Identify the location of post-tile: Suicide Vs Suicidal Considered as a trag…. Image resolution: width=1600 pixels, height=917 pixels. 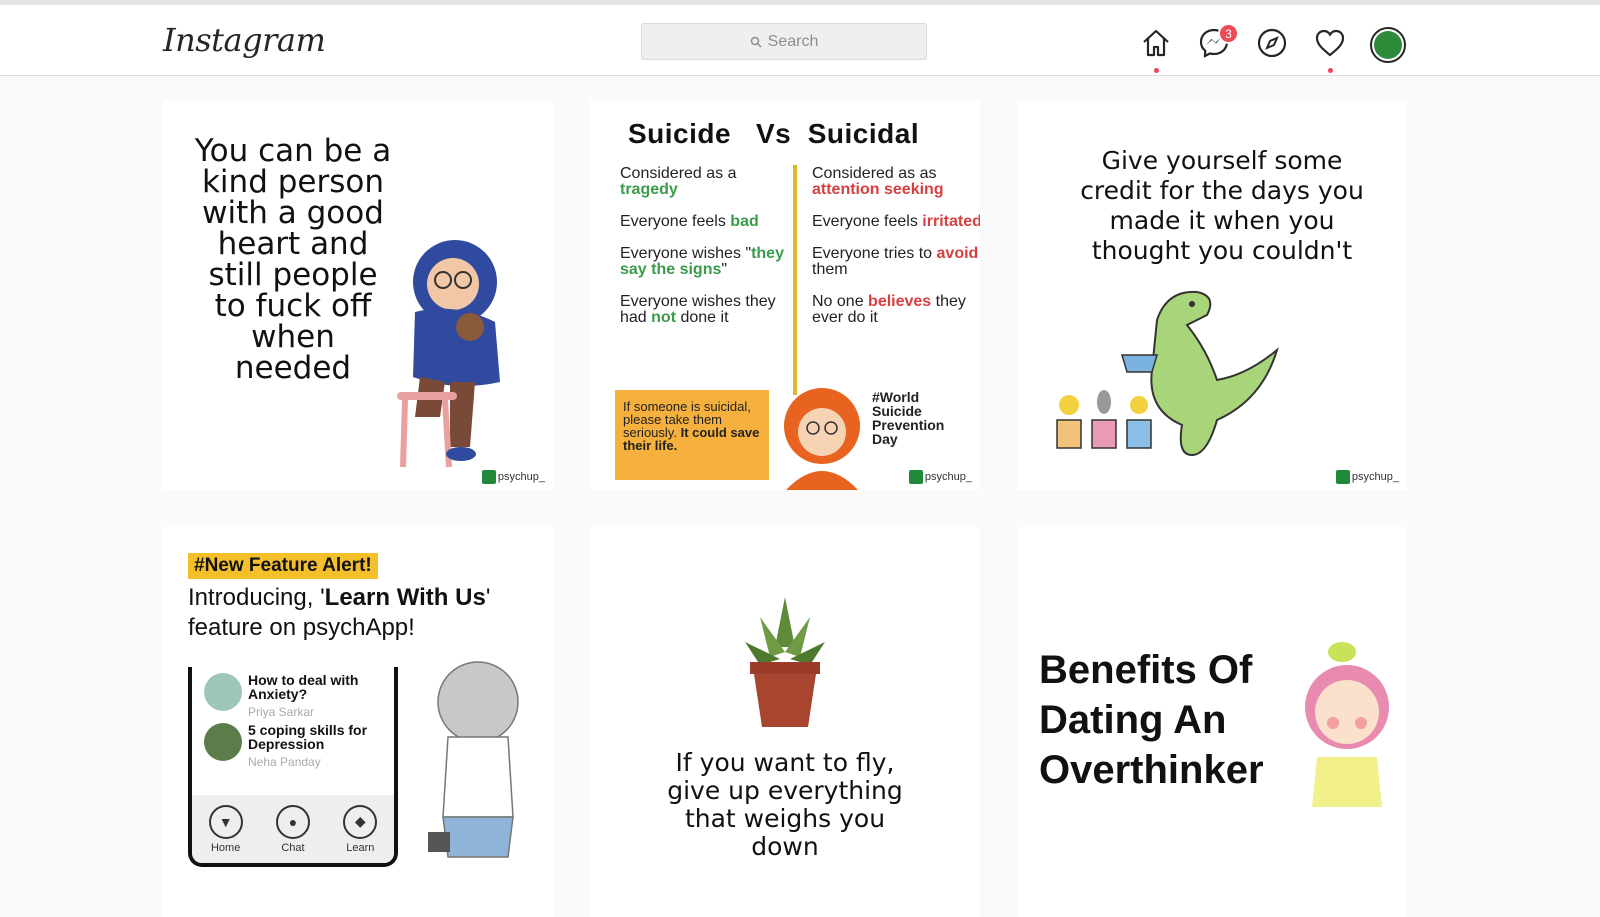
(785, 295).